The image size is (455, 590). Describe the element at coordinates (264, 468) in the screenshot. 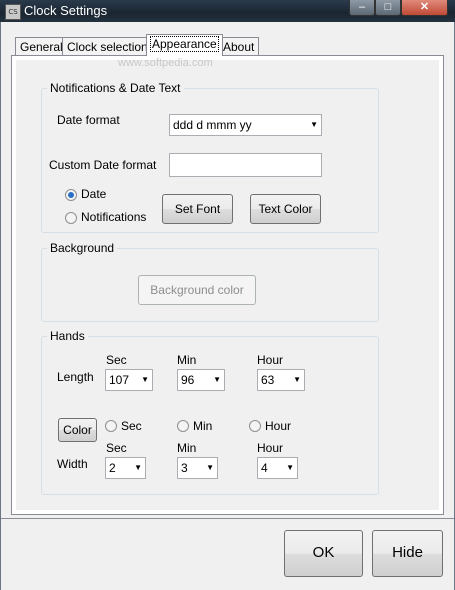

I see `width-hour-value: 4` at that location.